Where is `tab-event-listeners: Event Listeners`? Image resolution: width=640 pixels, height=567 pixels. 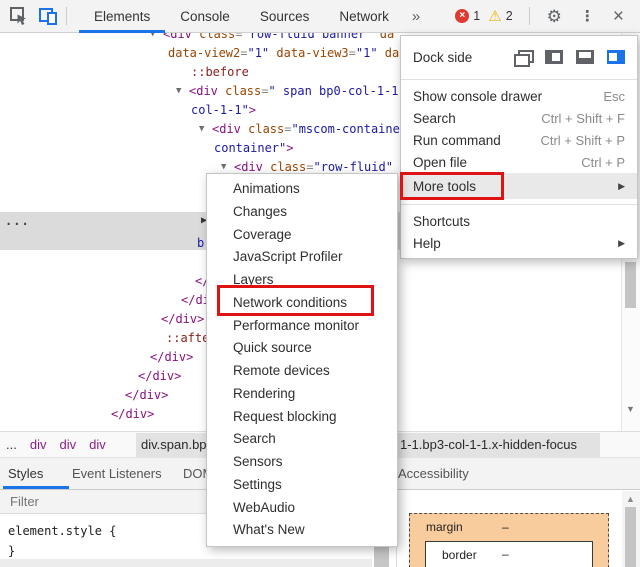
tab-event-listeners: Event Listeners is located at coordinates (117, 473).